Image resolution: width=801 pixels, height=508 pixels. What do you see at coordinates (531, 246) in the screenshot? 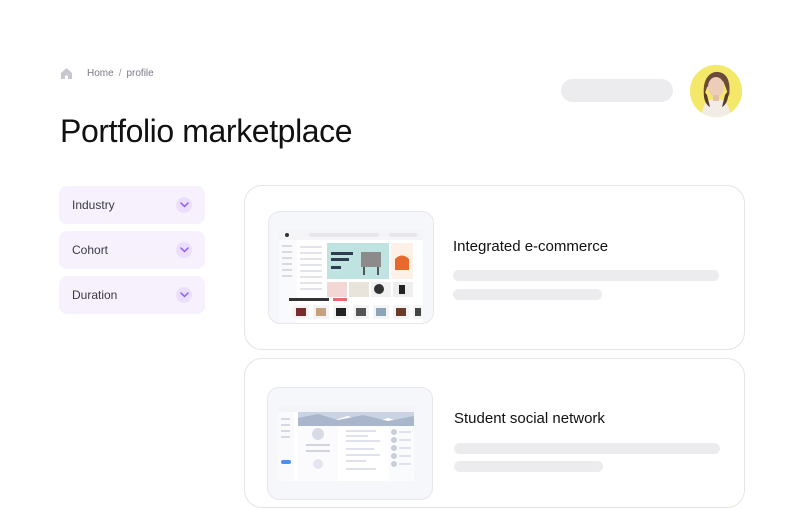
I see `card-title: Integrated e-commerce` at bounding box center [531, 246].